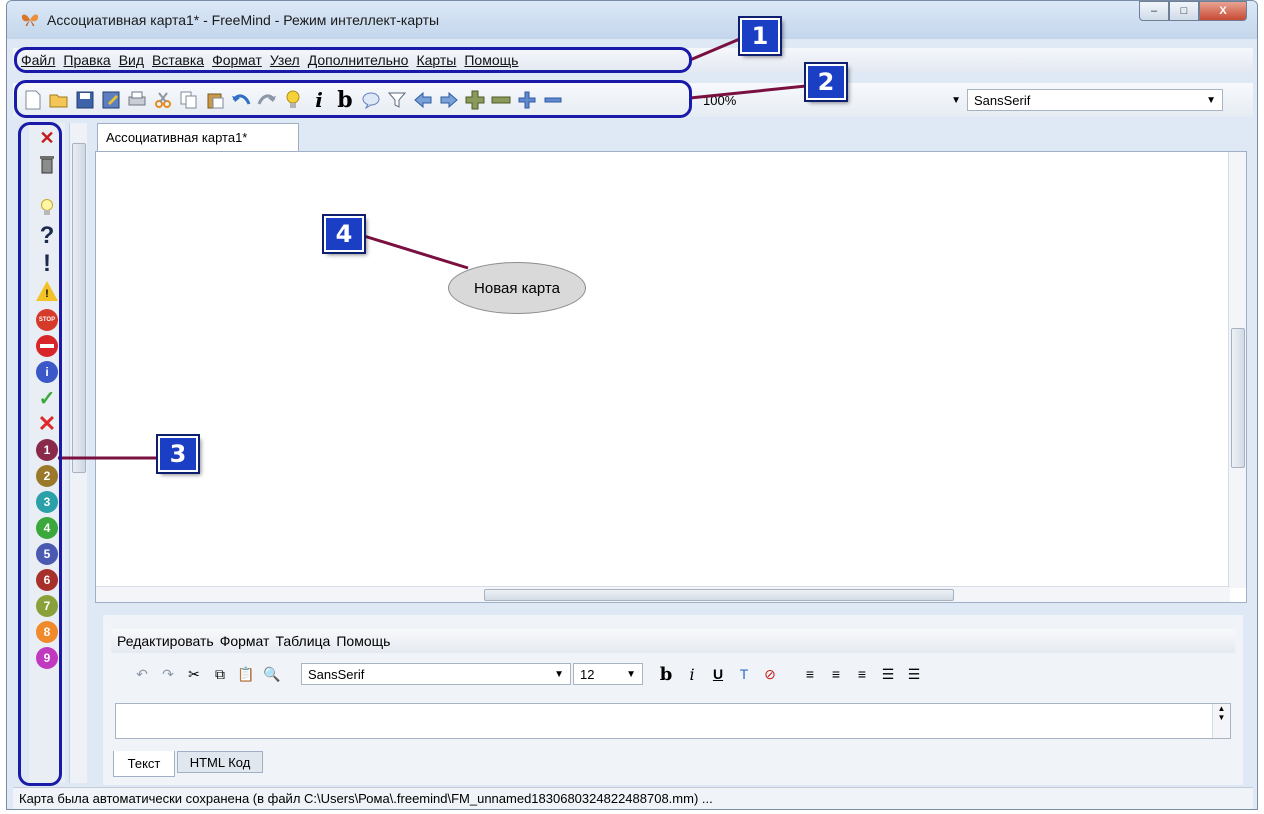  Describe the element at coordinates (189, 100) in the screenshot. I see `copy-icon` at that location.